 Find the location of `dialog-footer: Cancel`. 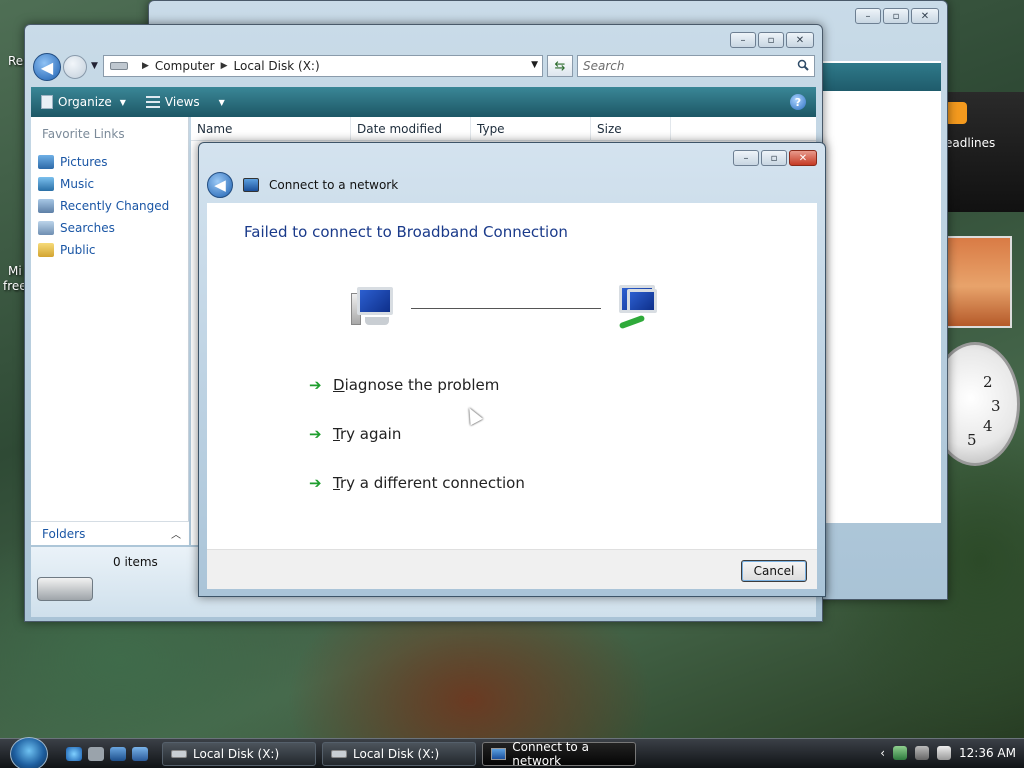

dialog-footer: Cancel is located at coordinates (512, 569).